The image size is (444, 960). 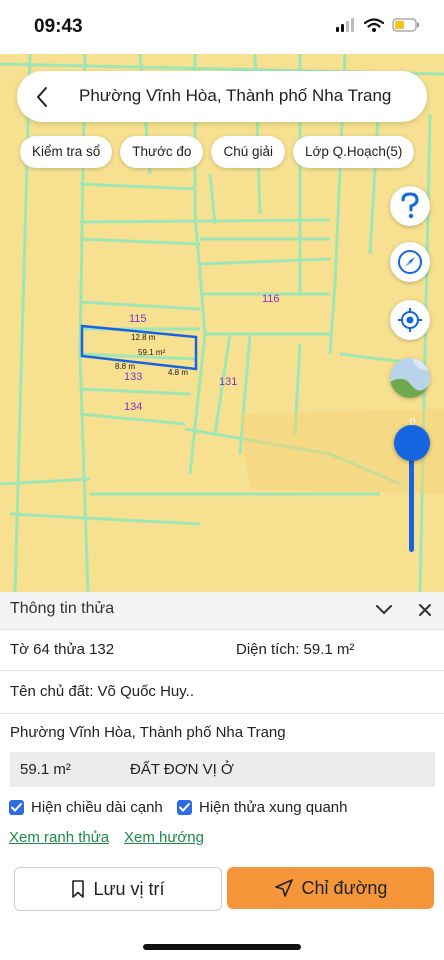 What do you see at coordinates (295, 649) in the screenshot?
I see `parcel-area: Diện tích: 59.1 m²` at bounding box center [295, 649].